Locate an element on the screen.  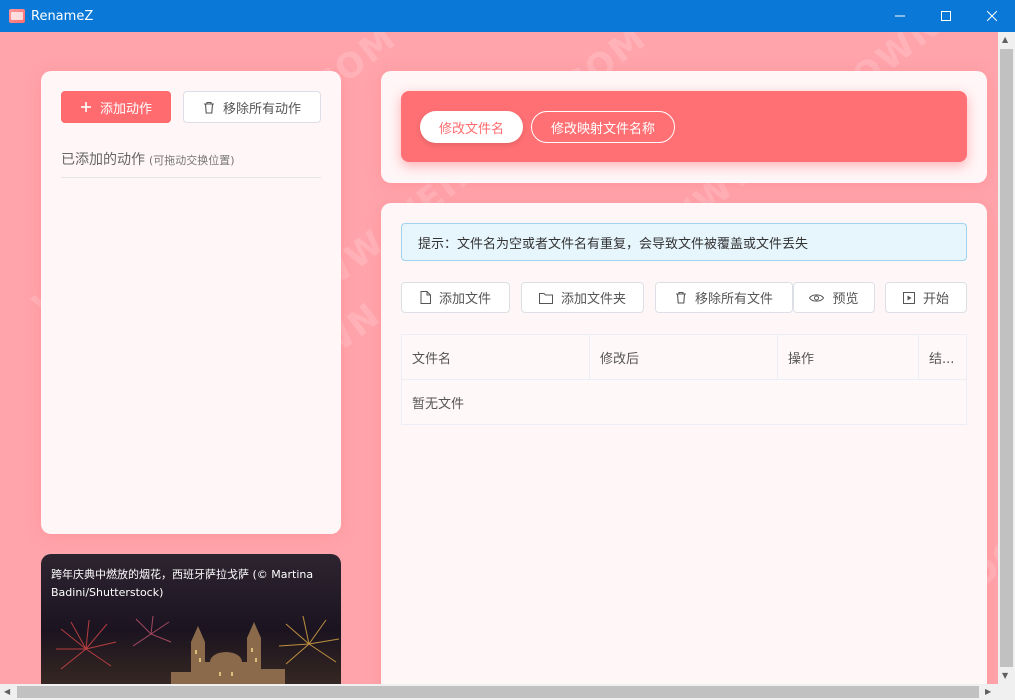
maximize-button is located at coordinates (946, 16).